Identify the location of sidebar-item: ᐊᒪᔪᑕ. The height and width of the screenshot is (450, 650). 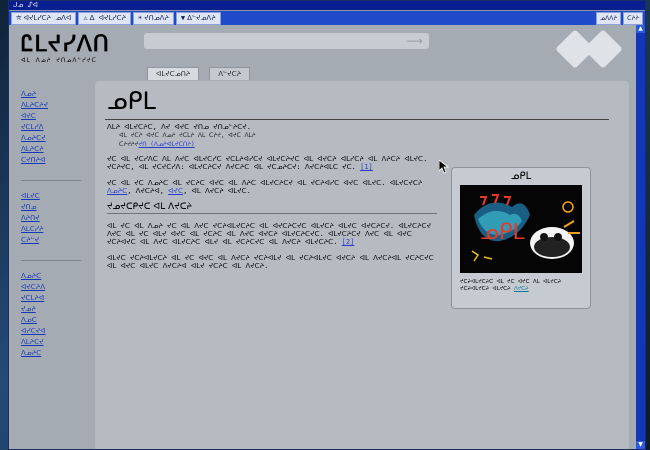
(53, 196).